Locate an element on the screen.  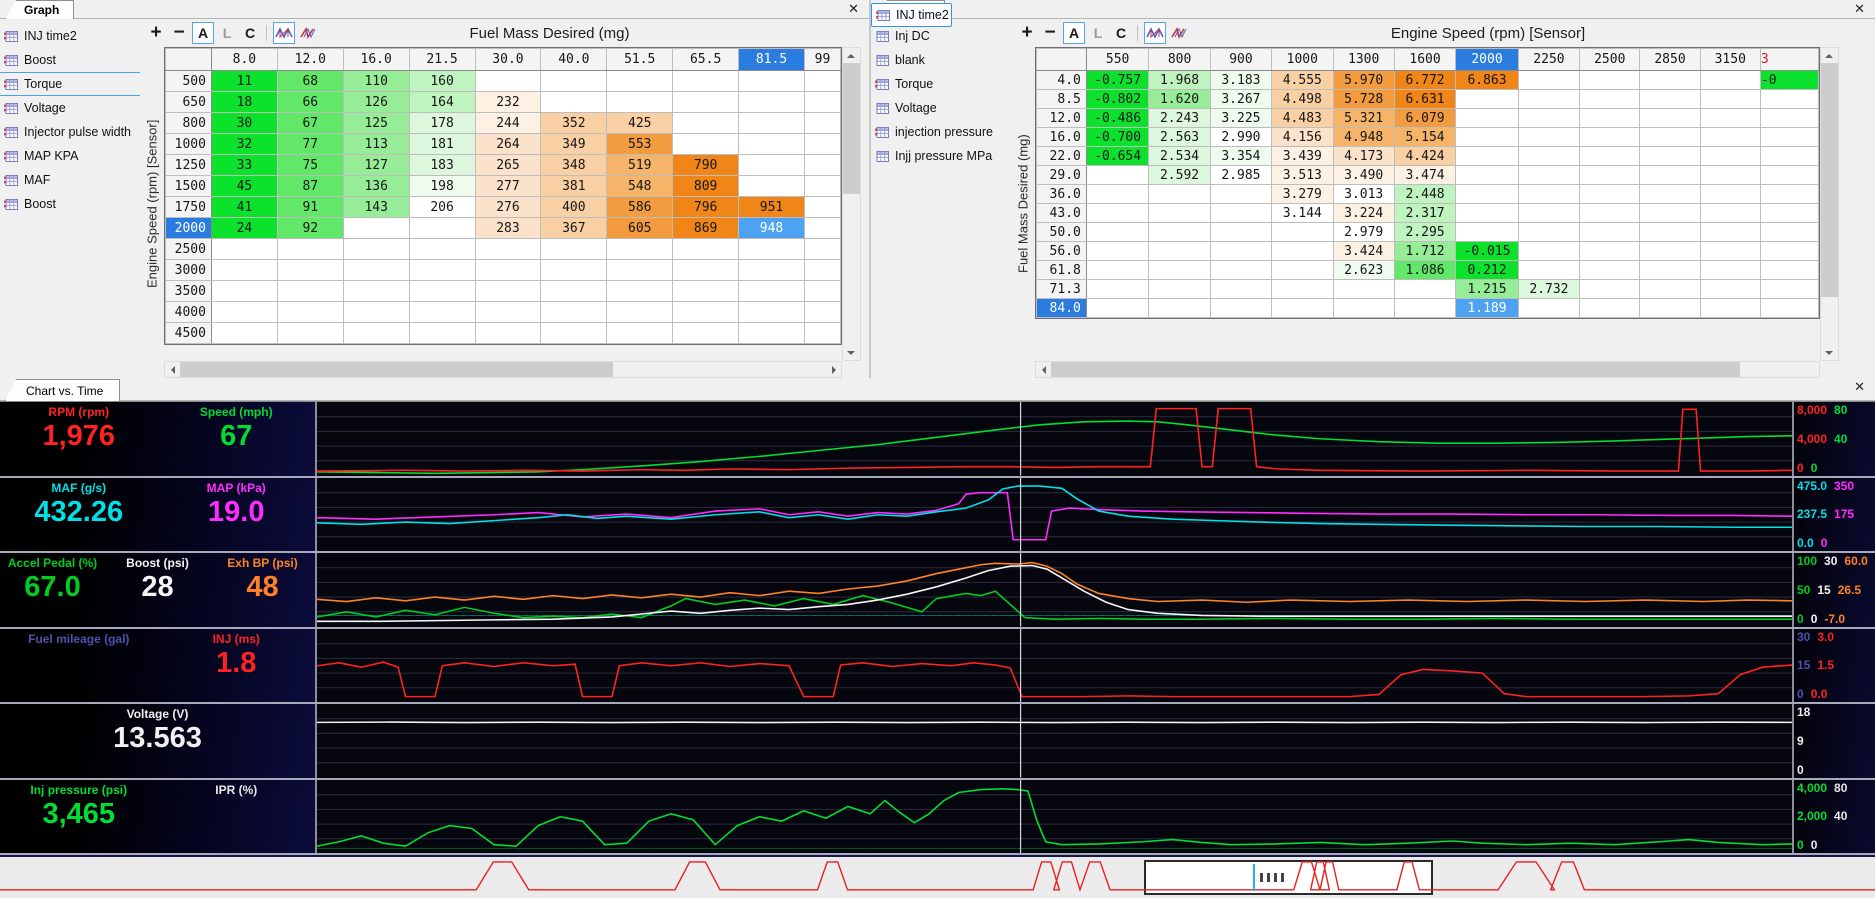
map-cell: 3.267 is located at coordinates (1241, 99).